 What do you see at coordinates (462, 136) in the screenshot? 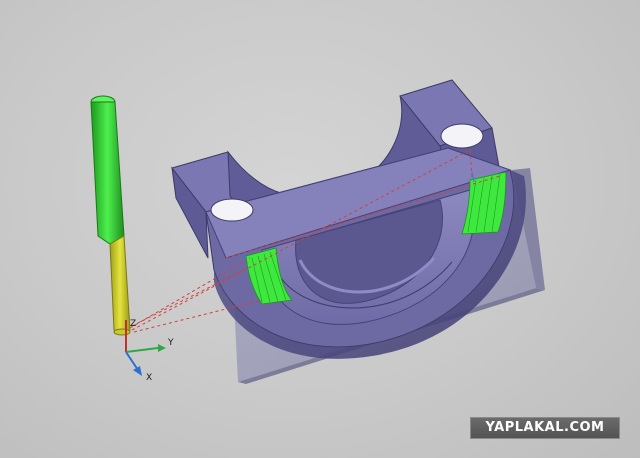
I see `bolt-hole-right` at bounding box center [462, 136].